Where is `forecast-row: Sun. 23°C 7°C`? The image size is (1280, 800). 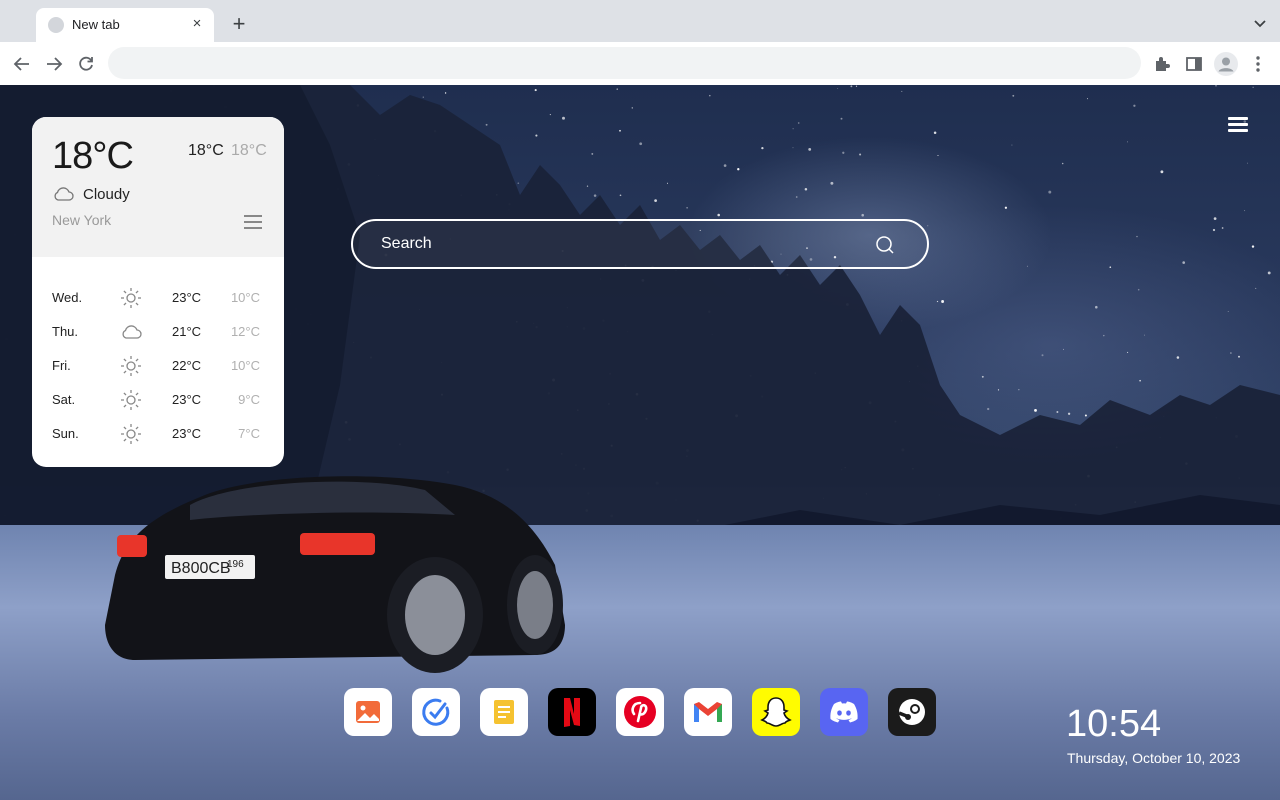 forecast-row: Sun. 23°C 7°C is located at coordinates (158, 436).